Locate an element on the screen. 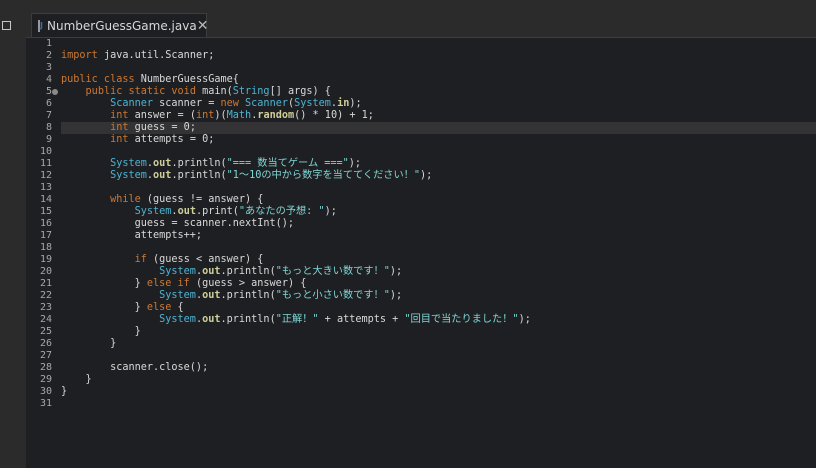 Image resolution: width=816 pixels, height=468 pixels. line-number: 26 is located at coordinates (45, 343).